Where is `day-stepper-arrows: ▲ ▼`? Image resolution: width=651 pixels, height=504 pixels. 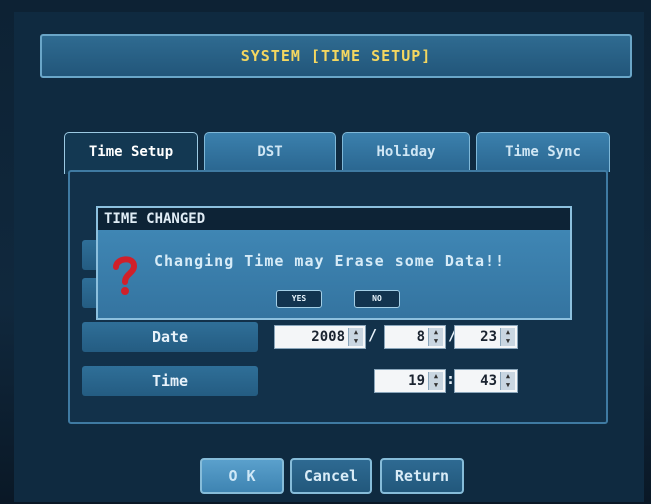 day-stepper-arrows: ▲ ▼ is located at coordinates (507, 337).